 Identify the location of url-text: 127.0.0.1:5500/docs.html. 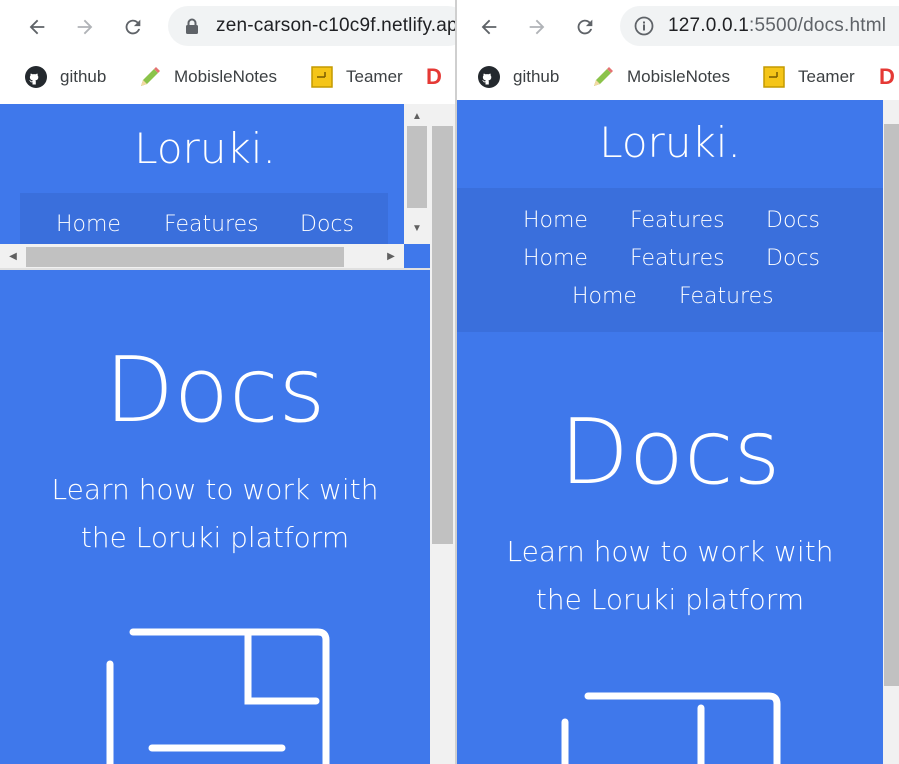
(777, 26).